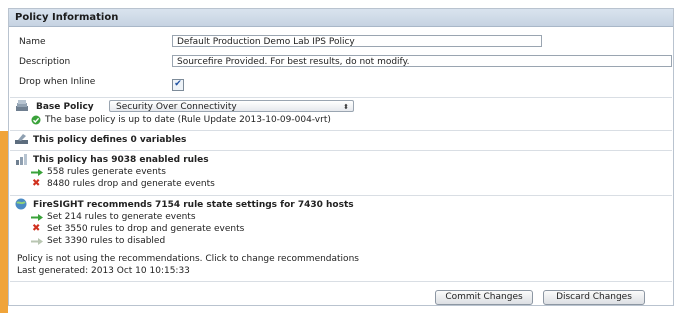 This screenshot has width=681, height=313. Describe the element at coordinates (22, 107) in the screenshot. I see `policy-layers-icon` at that location.